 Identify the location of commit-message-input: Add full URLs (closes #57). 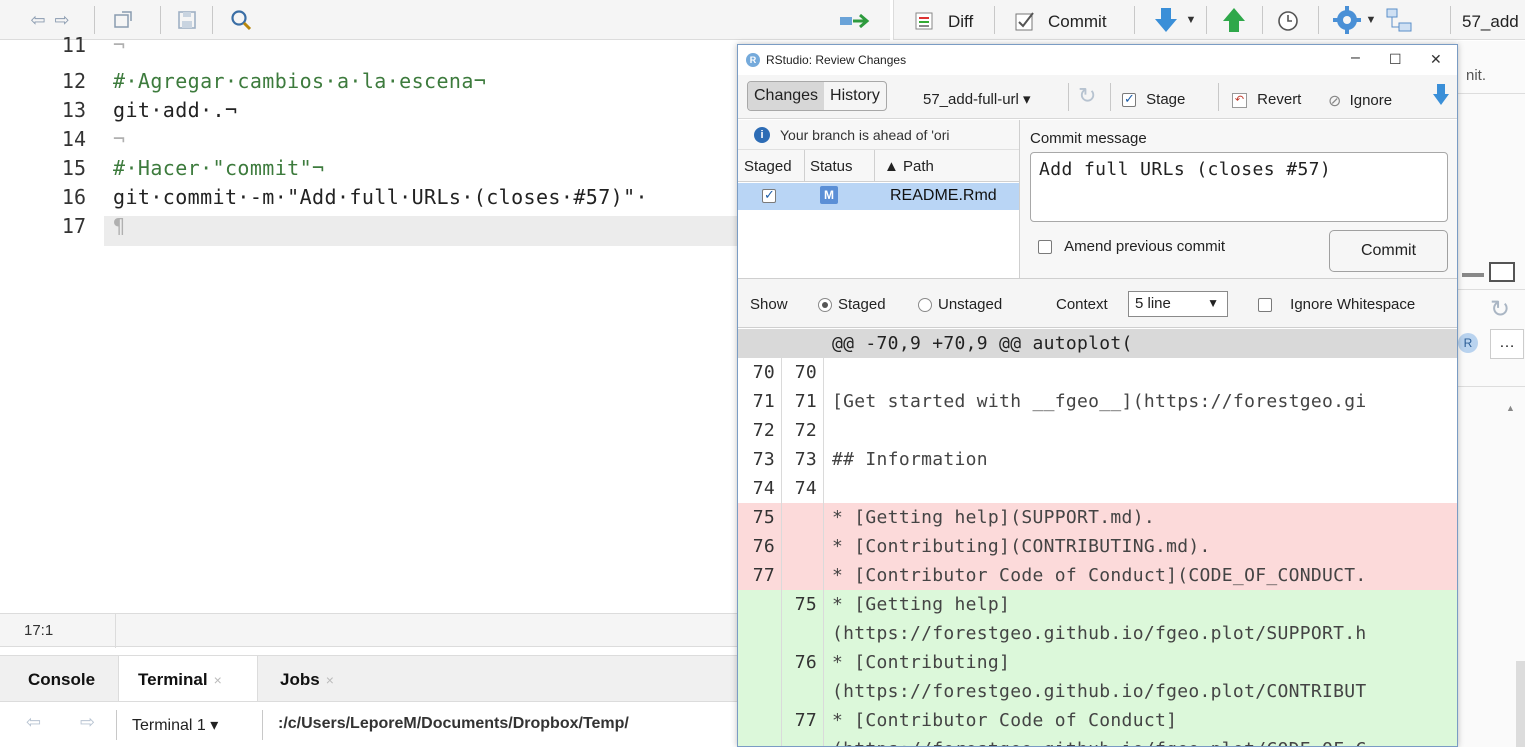
(1239, 187).